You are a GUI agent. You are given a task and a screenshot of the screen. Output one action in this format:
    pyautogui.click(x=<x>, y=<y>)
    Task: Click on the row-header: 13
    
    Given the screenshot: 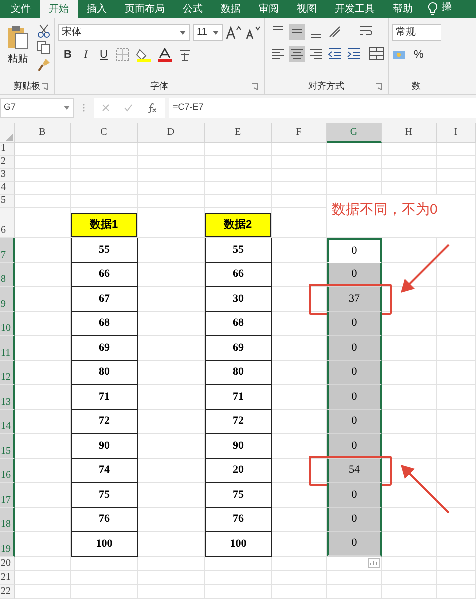 What is the action you would take?
    pyautogui.click(x=7, y=397)
    